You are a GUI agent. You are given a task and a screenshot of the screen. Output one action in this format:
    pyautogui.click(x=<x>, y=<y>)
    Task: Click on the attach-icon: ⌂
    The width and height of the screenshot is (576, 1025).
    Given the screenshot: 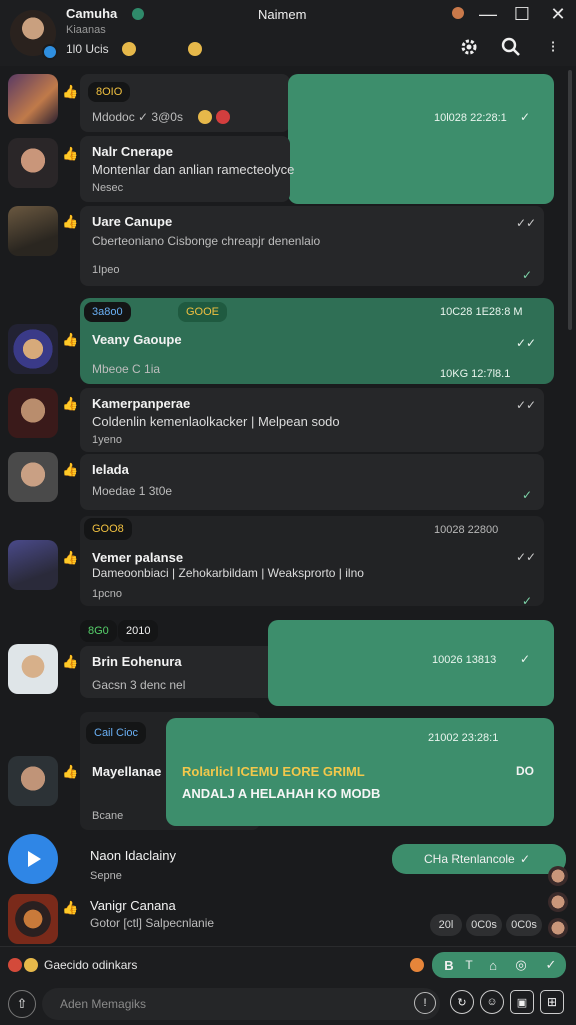 What is the action you would take?
    pyautogui.click(x=493, y=965)
    